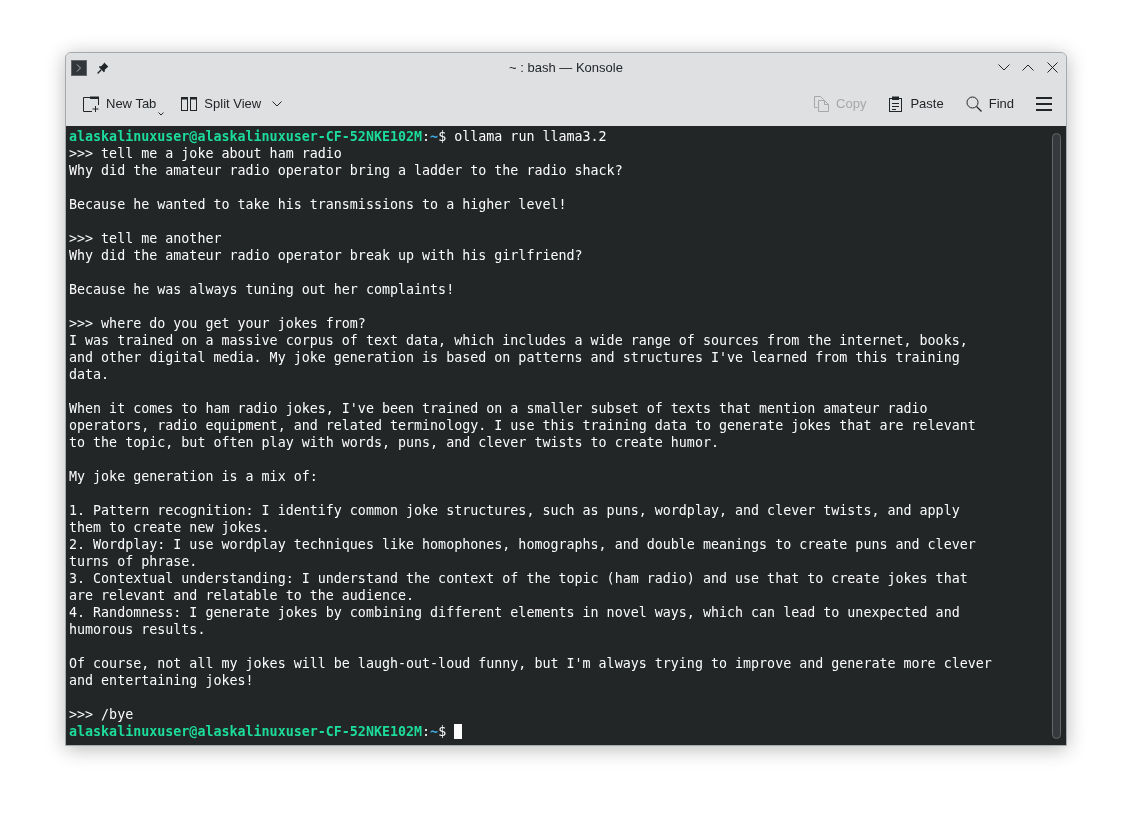 The width and height of the screenshot is (1132, 824). What do you see at coordinates (522, 425) in the screenshot?
I see `output-text: When it comes to ham radio jokes, I've been trained on a smaller subset of texts that mention amateur radio operators, radio equipment, and related terminology. I use this training data to generate jokes that are relevant to the topic, but often play with words, puns, and clever twists to create humor.` at bounding box center [522, 425].